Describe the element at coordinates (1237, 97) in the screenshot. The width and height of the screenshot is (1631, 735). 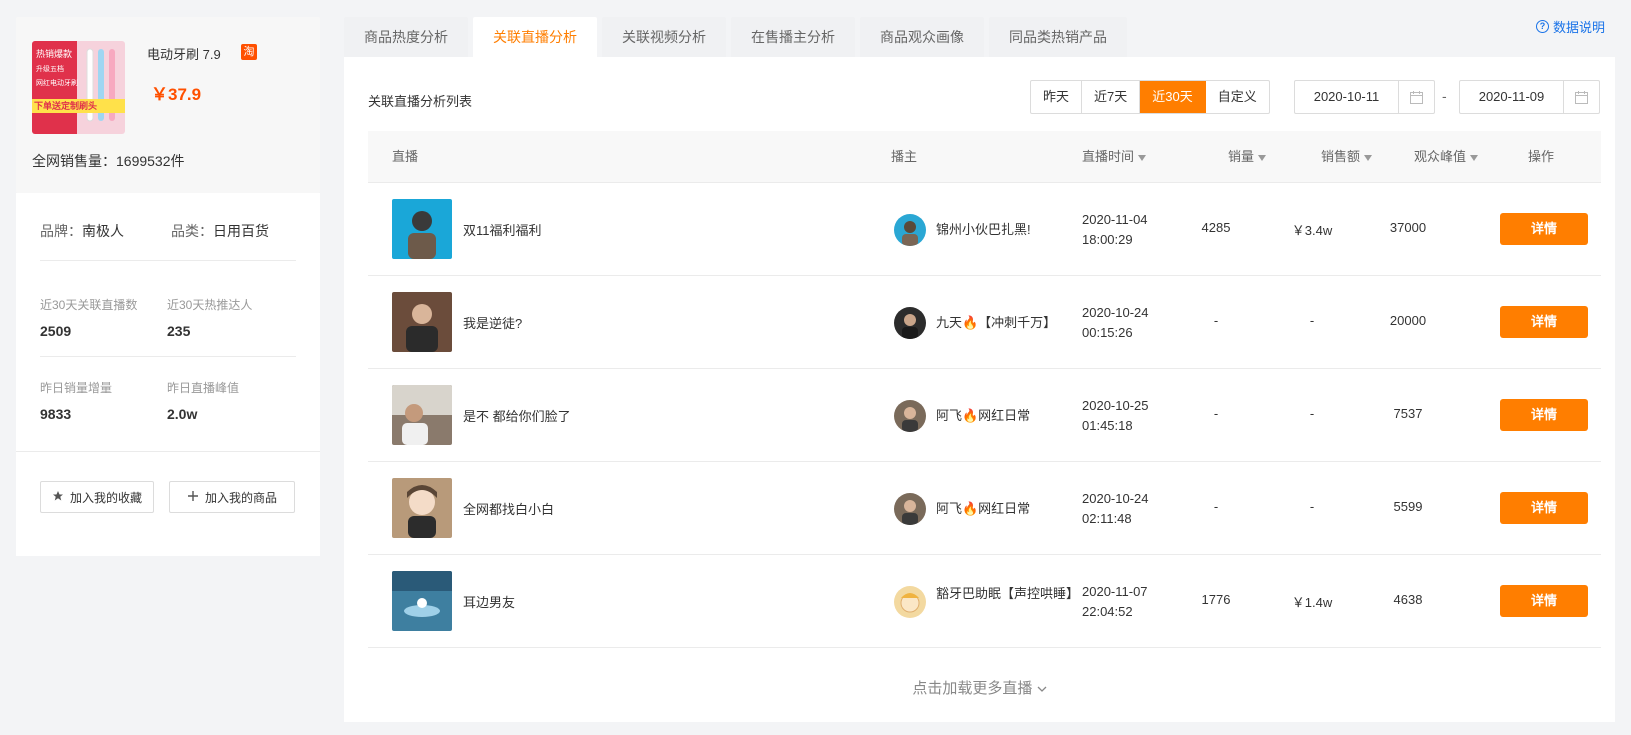
I see `range-custom: 自定义` at that location.